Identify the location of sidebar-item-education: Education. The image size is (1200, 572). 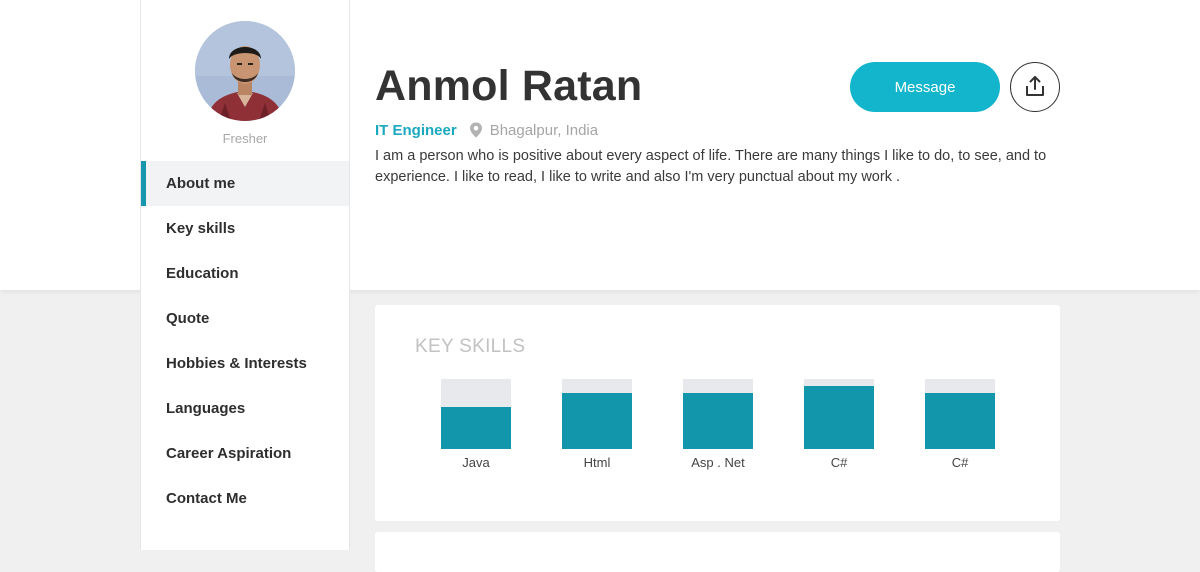
(245, 273).